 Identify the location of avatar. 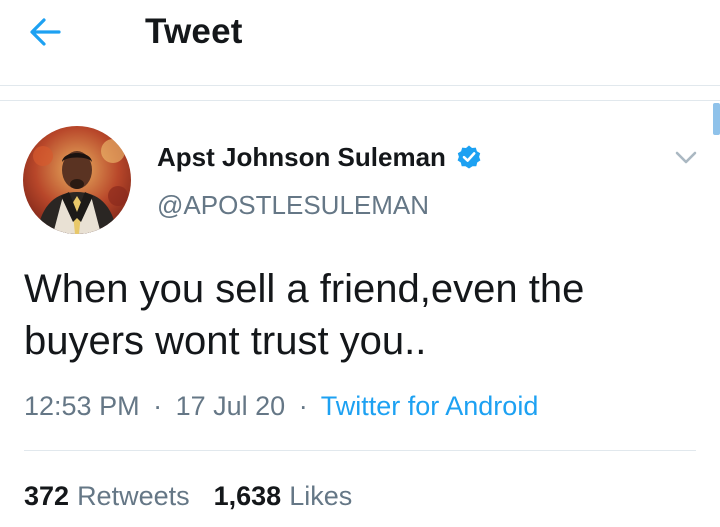
(77, 180).